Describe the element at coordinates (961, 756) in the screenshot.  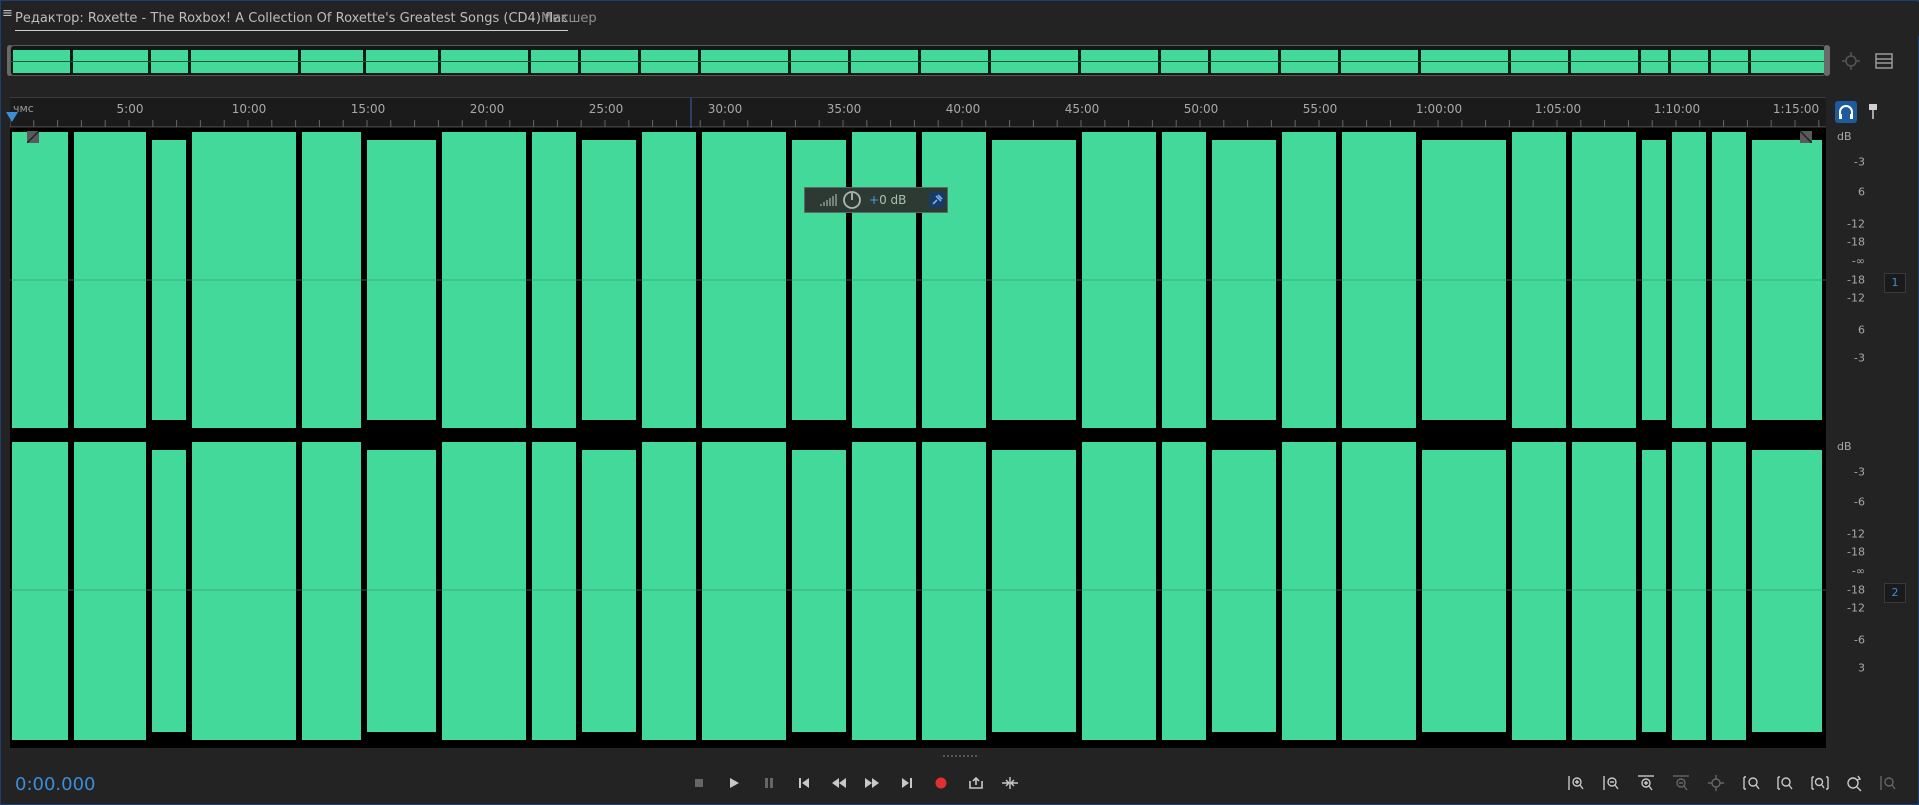
I see `panel-resize-grip` at that location.